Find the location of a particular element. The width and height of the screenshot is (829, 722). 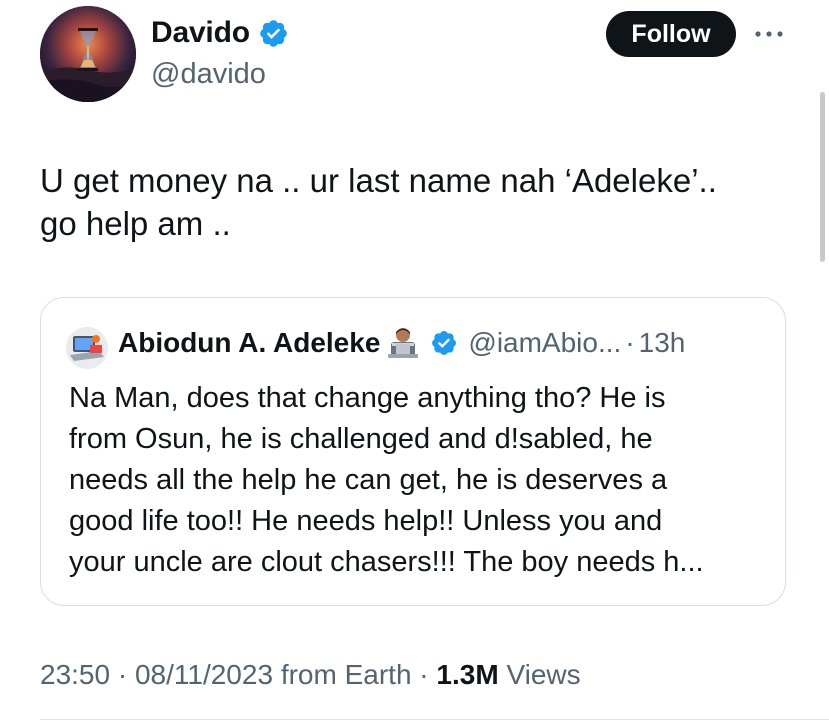

quoted-verified-badge-icon is located at coordinates (444, 343).